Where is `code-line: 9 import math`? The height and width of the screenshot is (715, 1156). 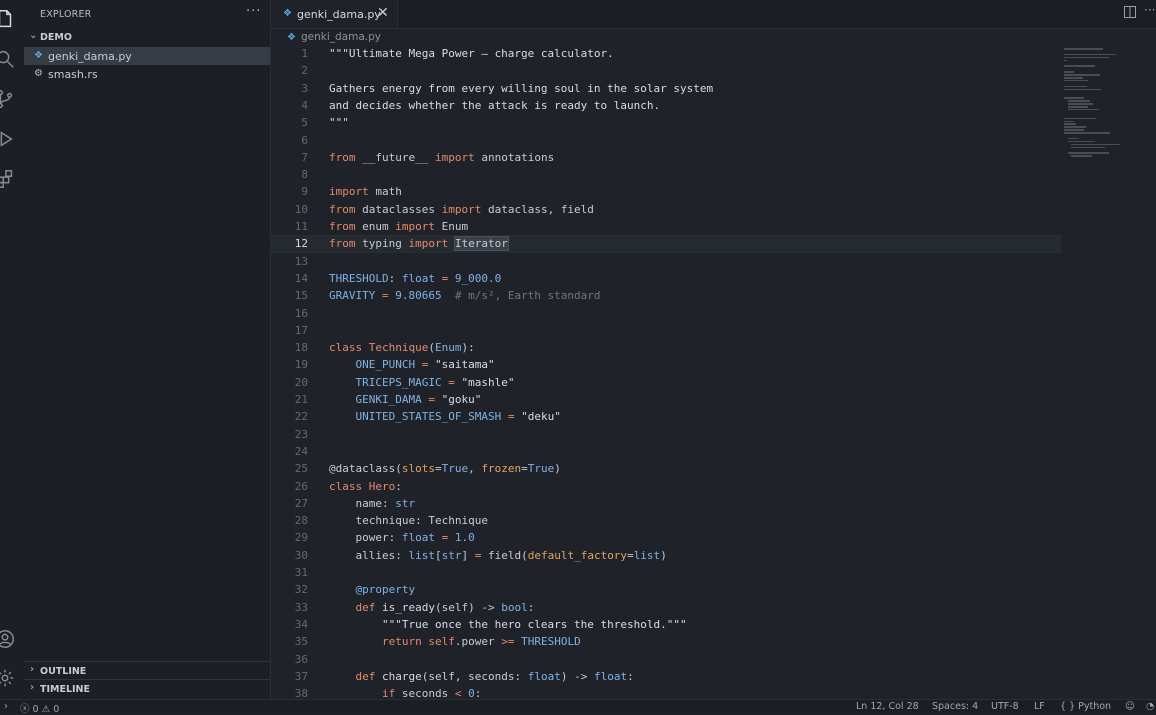
code-line: 9 import math is located at coordinates (666, 191).